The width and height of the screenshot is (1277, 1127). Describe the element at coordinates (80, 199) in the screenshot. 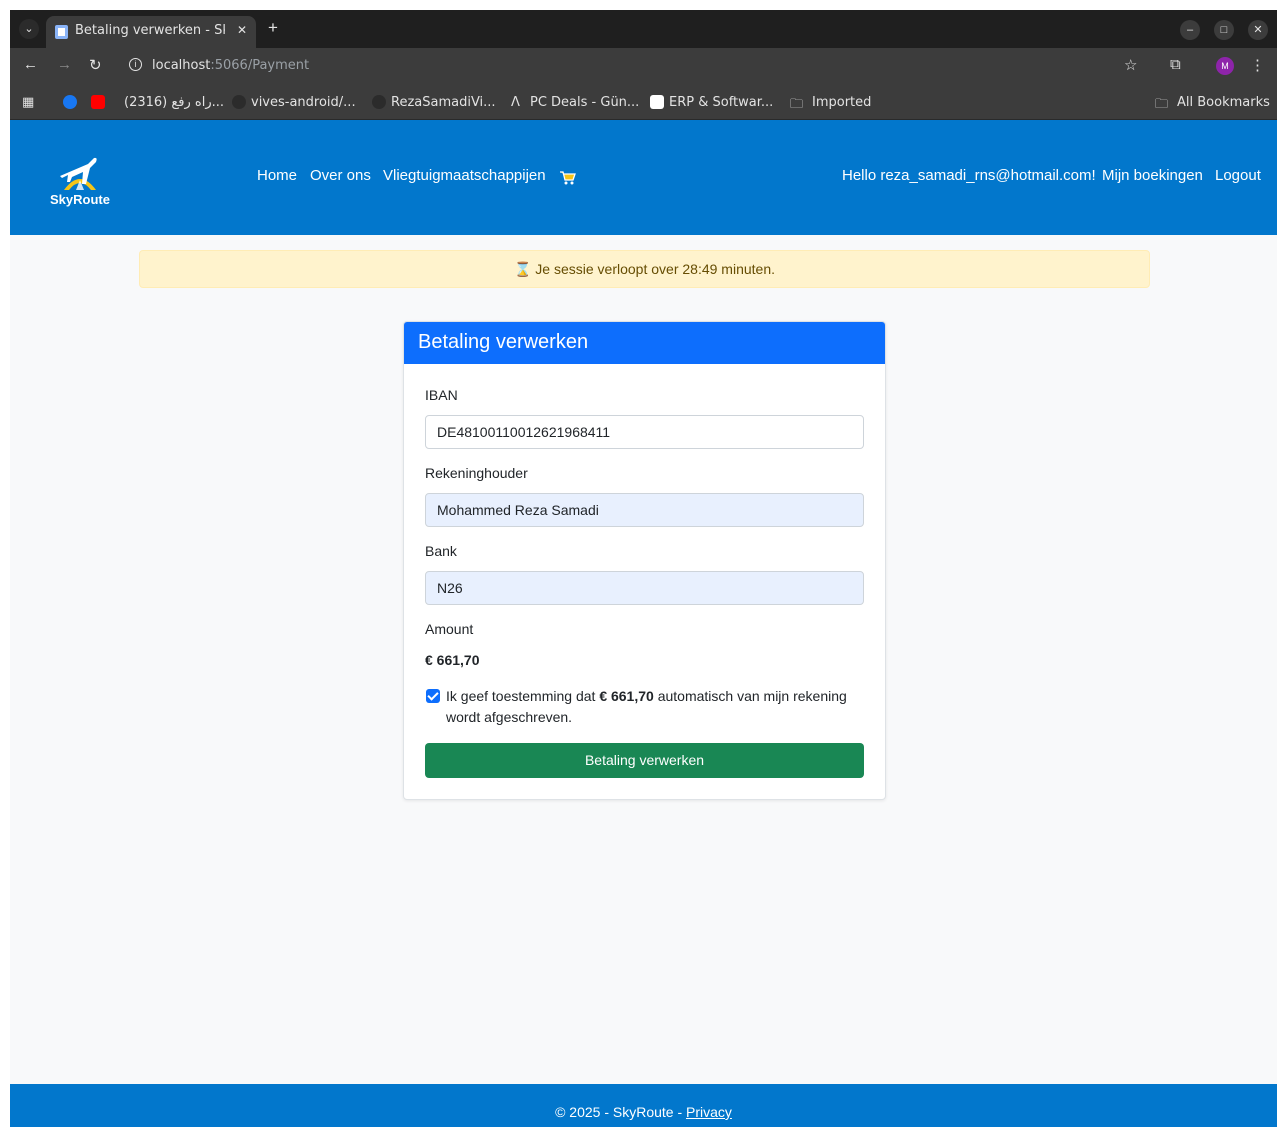

I see `logo-text: SkyRoute` at that location.